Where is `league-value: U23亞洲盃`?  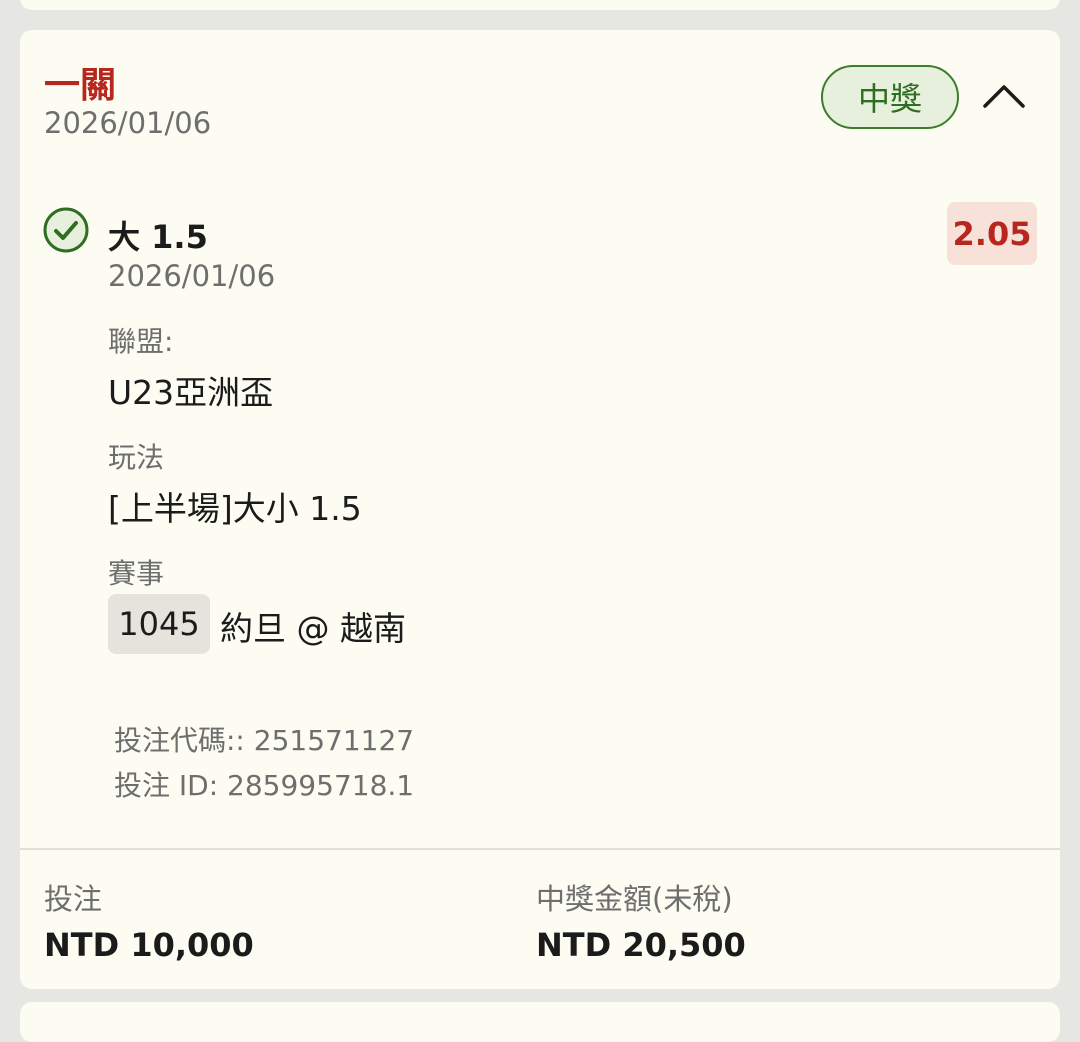 league-value: U23亞洲盃 is located at coordinates (191, 392).